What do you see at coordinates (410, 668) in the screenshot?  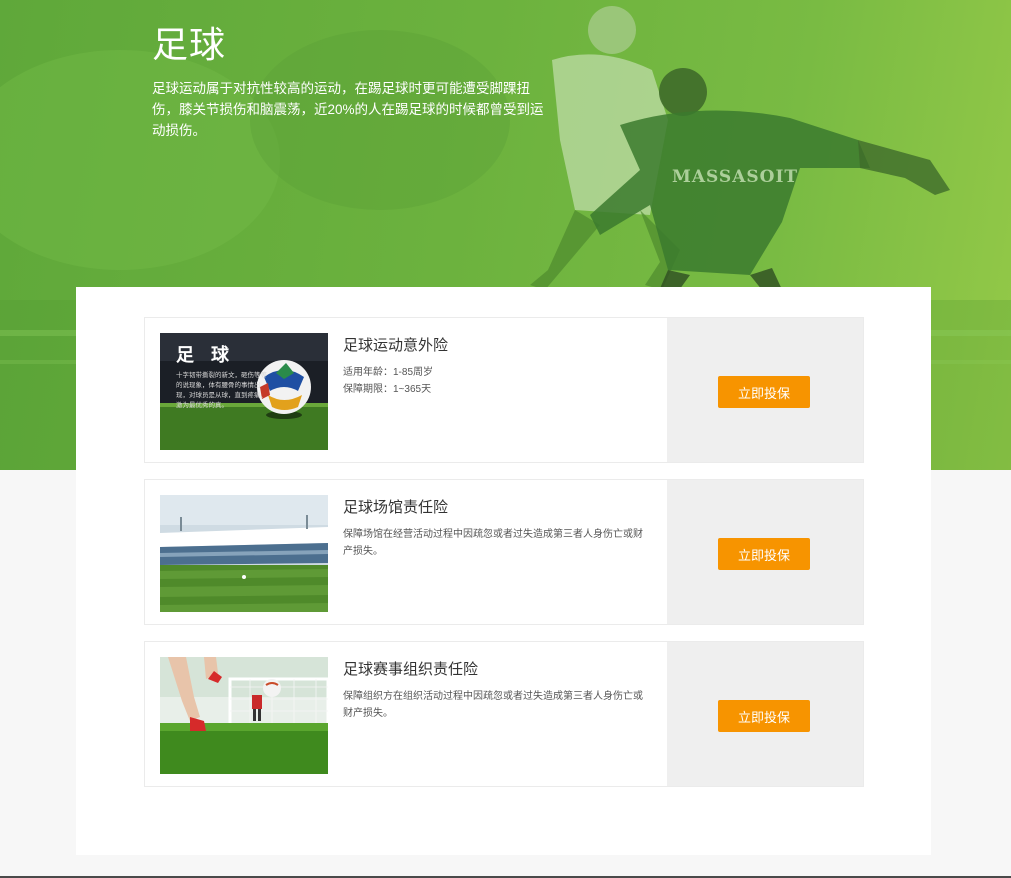 I see `product-title: 足球赛事组织责任险` at bounding box center [410, 668].